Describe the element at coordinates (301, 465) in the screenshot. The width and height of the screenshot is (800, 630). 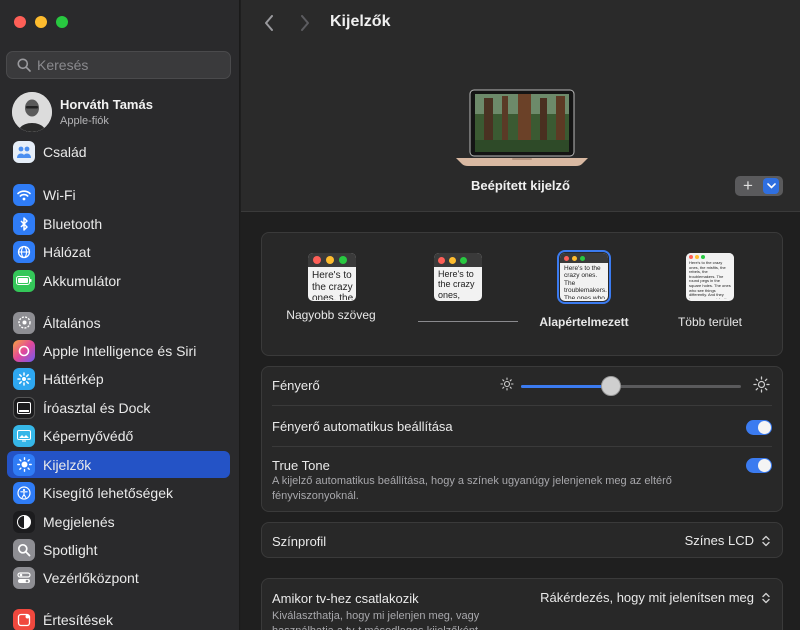
I see `true-tone-label: True Tone` at that location.